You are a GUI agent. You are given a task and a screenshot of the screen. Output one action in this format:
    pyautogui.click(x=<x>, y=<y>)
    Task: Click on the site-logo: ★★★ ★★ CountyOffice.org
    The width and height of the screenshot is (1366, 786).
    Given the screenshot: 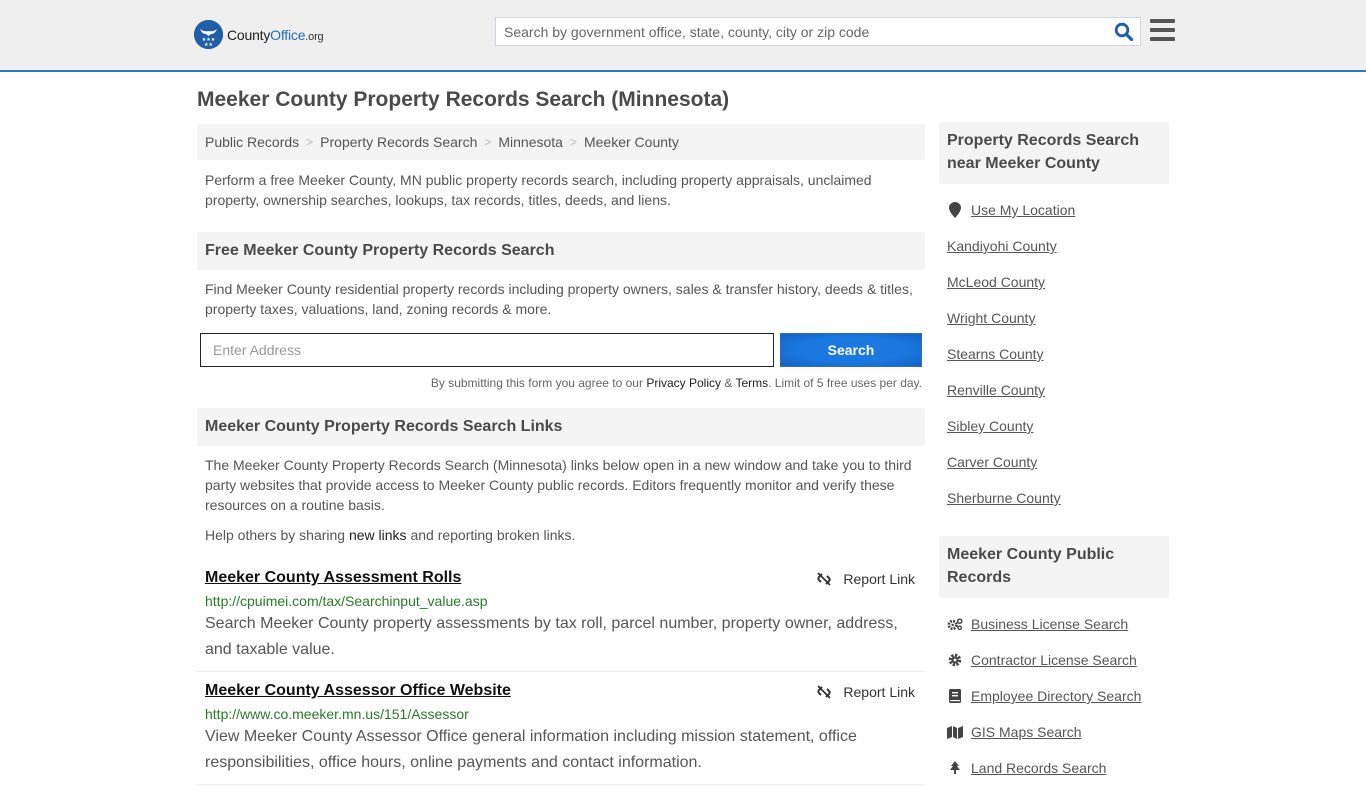 What is the action you would take?
    pyautogui.click(x=259, y=34)
    